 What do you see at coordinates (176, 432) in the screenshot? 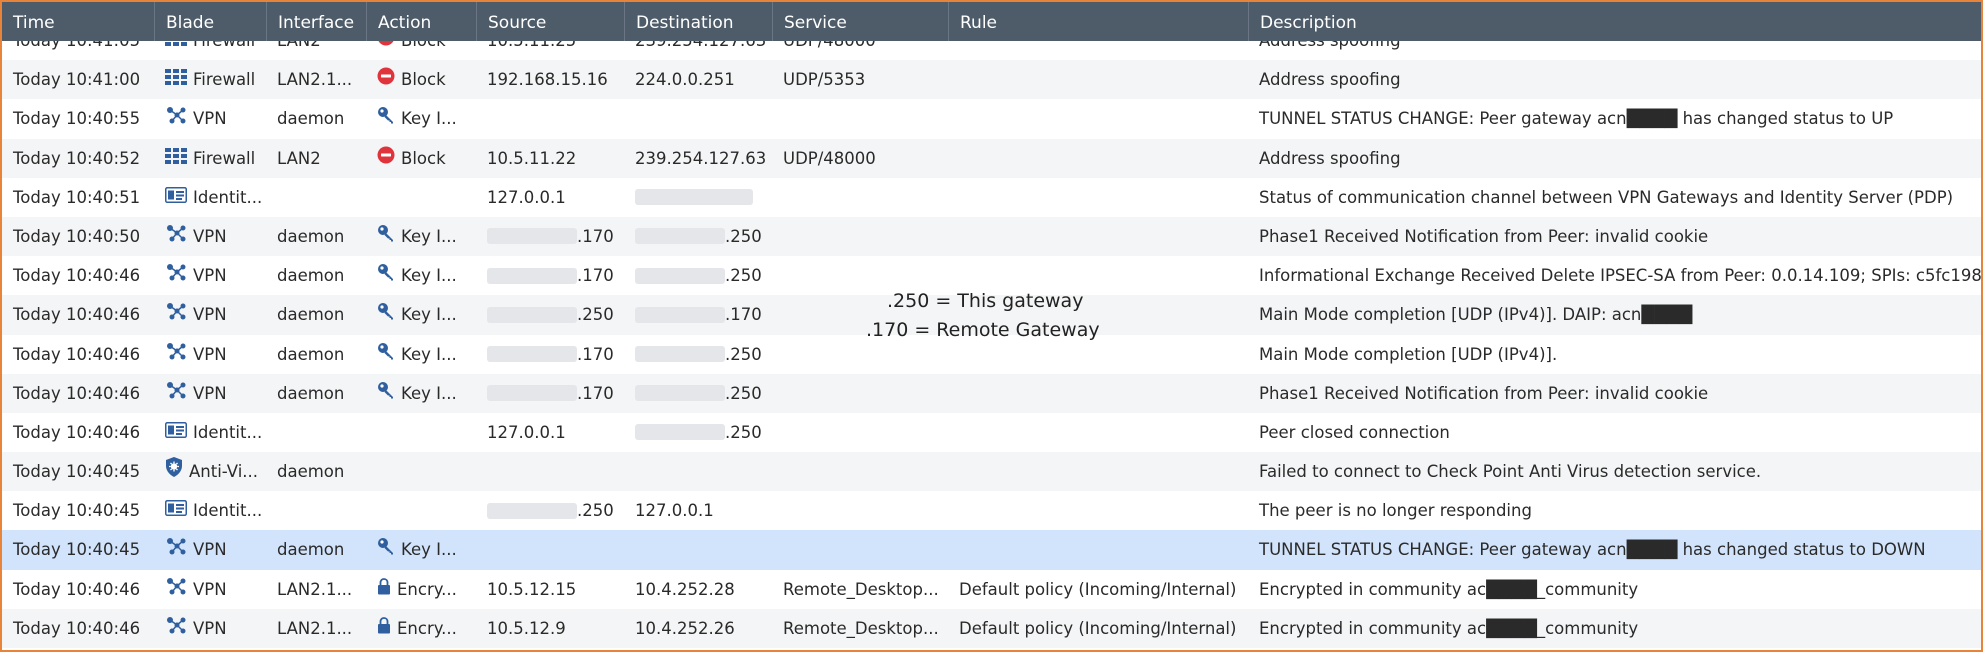
I see `identity-icon` at bounding box center [176, 432].